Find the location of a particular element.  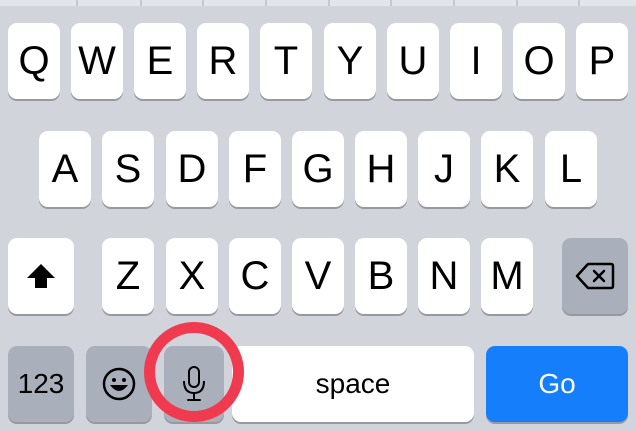

key-label: Y is located at coordinates (350, 61).